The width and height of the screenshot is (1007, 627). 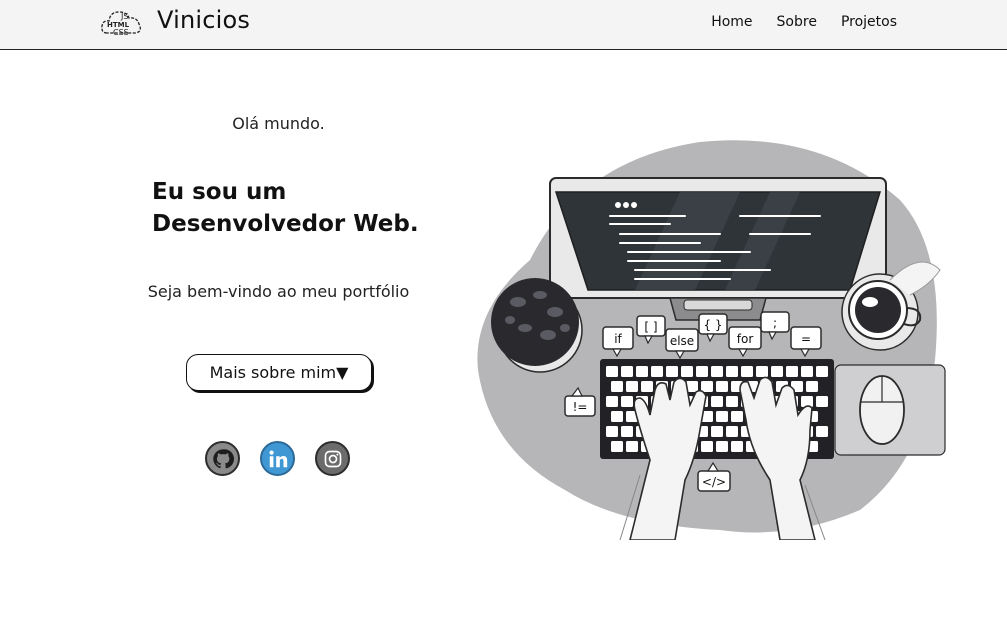 What do you see at coordinates (121, 32) in the screenshot?
I see `svg-text: CSS` at bounding box center [121, 32].